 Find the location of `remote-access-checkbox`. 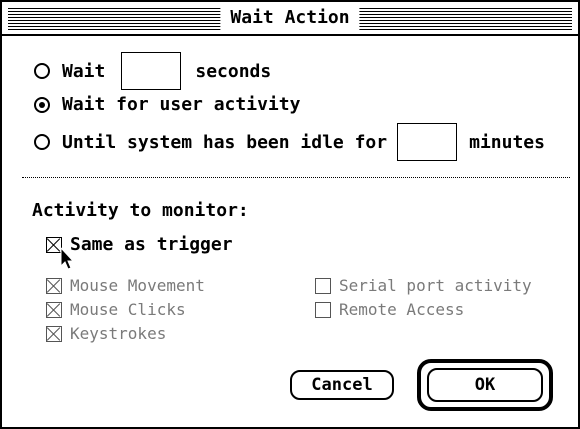

remote-access-checkbox is located at coordinates (323, 309).